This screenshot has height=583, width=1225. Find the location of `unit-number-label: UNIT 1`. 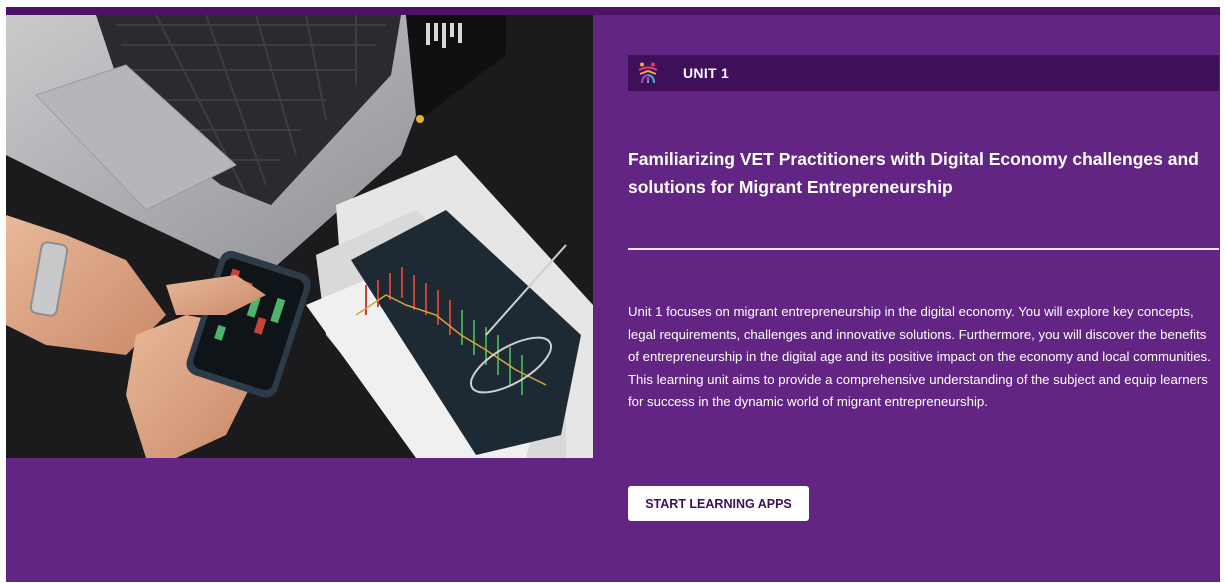

unit-number-label: UNIT 1 is located at coordinates (706, 73).